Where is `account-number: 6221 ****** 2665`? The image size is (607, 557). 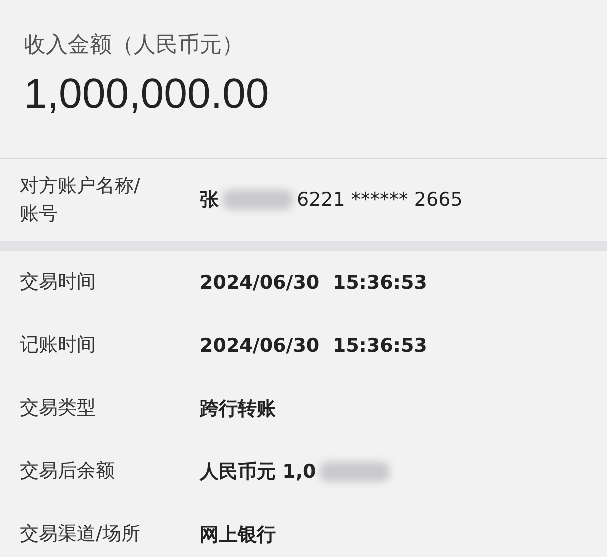
account-number: 6221 ****** 2665 is located at coordinates (380, 200).